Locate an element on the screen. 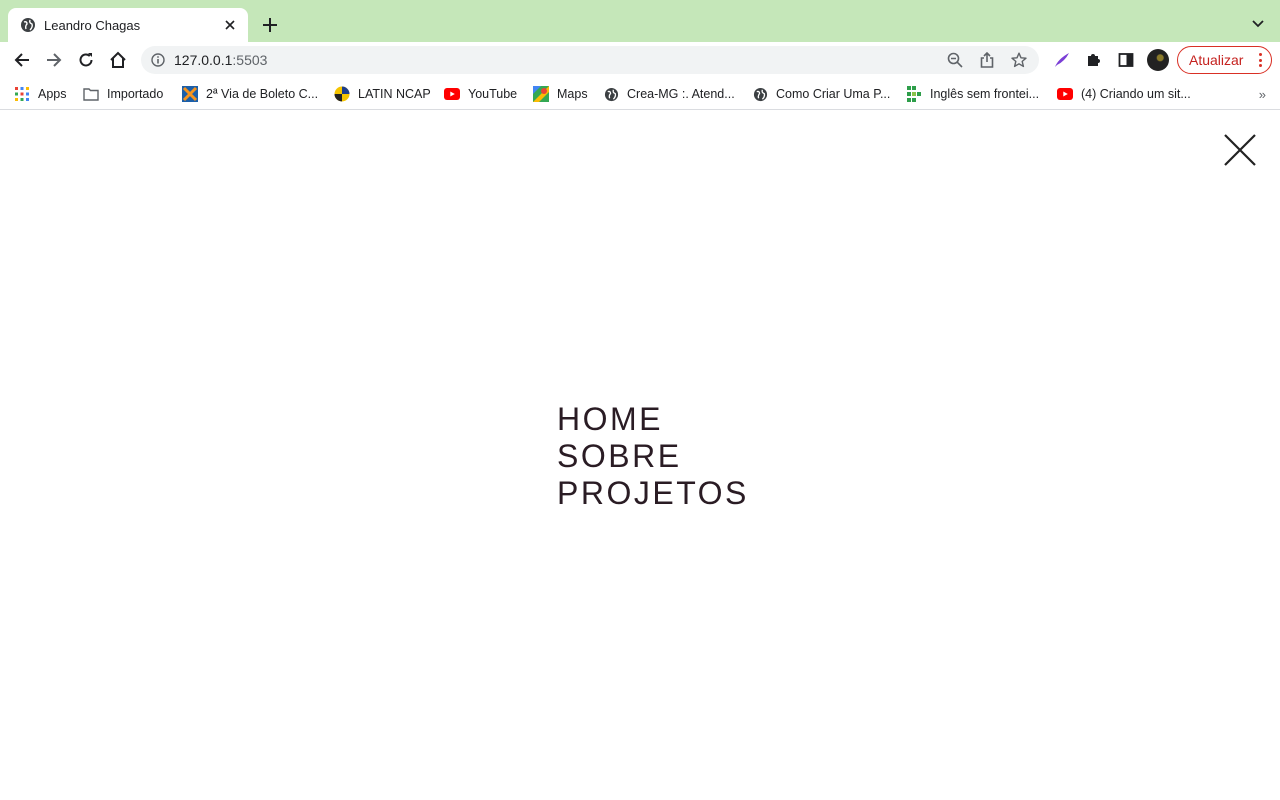 Image resolution: width=1280 pixels, height=800 pixels. browser-tab: Leandro Chagas is located at coordinates (128, 25).